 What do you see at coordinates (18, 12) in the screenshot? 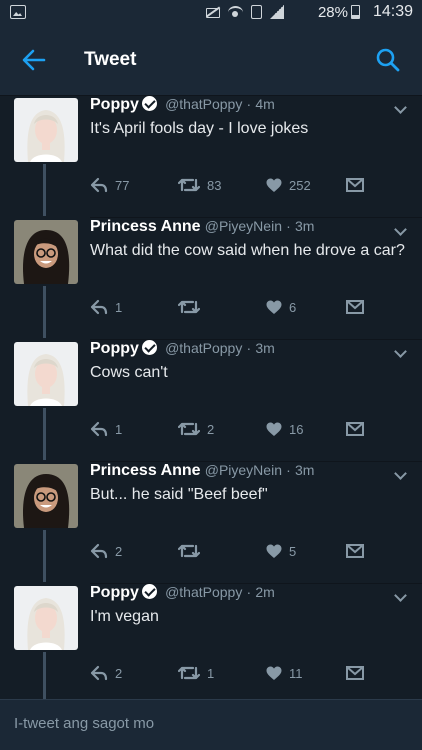
I see `gallery-icon` at bounding box center [18, 12].